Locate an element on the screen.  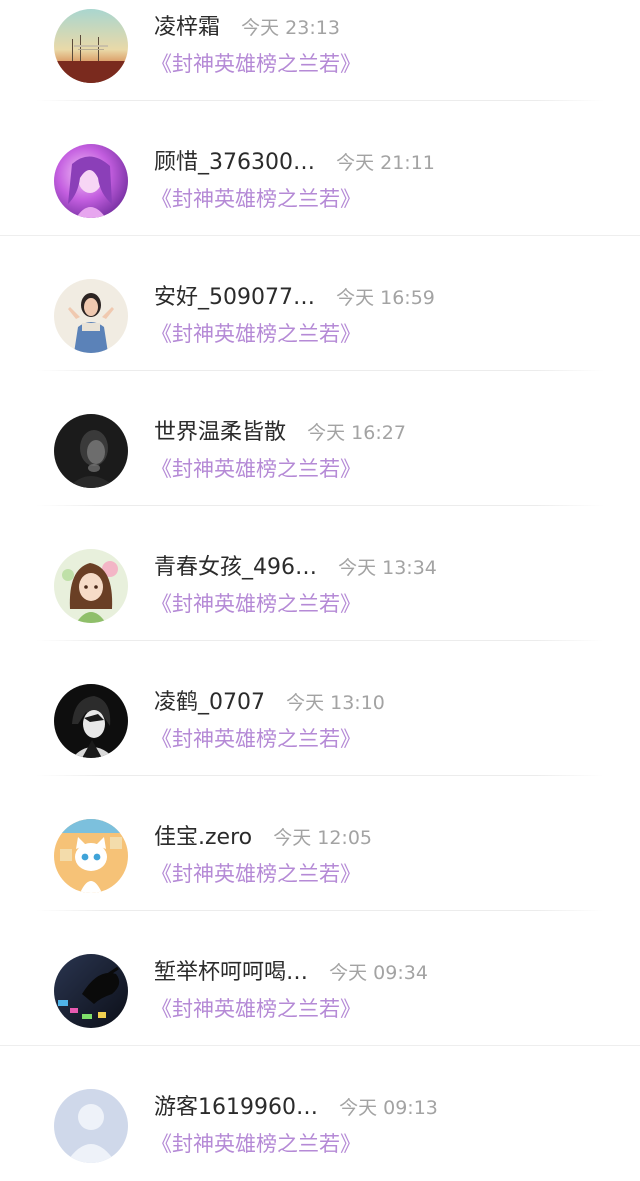
name-line: 堑举杯呵呵喝… 今天 09:34 is located at coordinates (291, 973).